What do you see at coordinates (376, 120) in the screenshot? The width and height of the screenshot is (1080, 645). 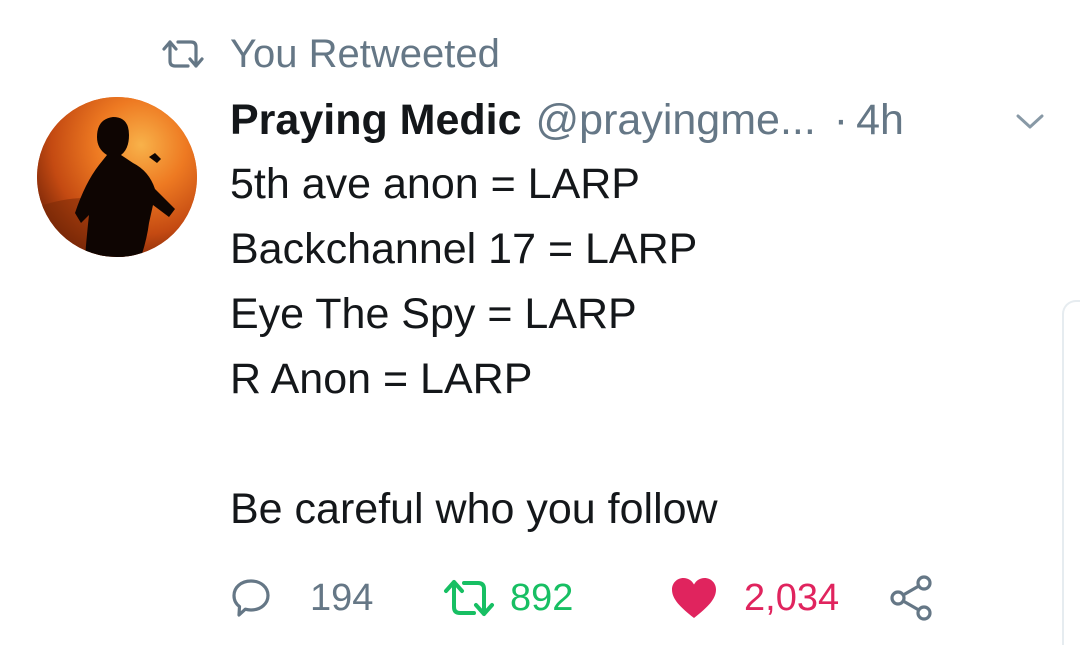 I see `display-name: Praying Medic` at bounding box center [376, 120].